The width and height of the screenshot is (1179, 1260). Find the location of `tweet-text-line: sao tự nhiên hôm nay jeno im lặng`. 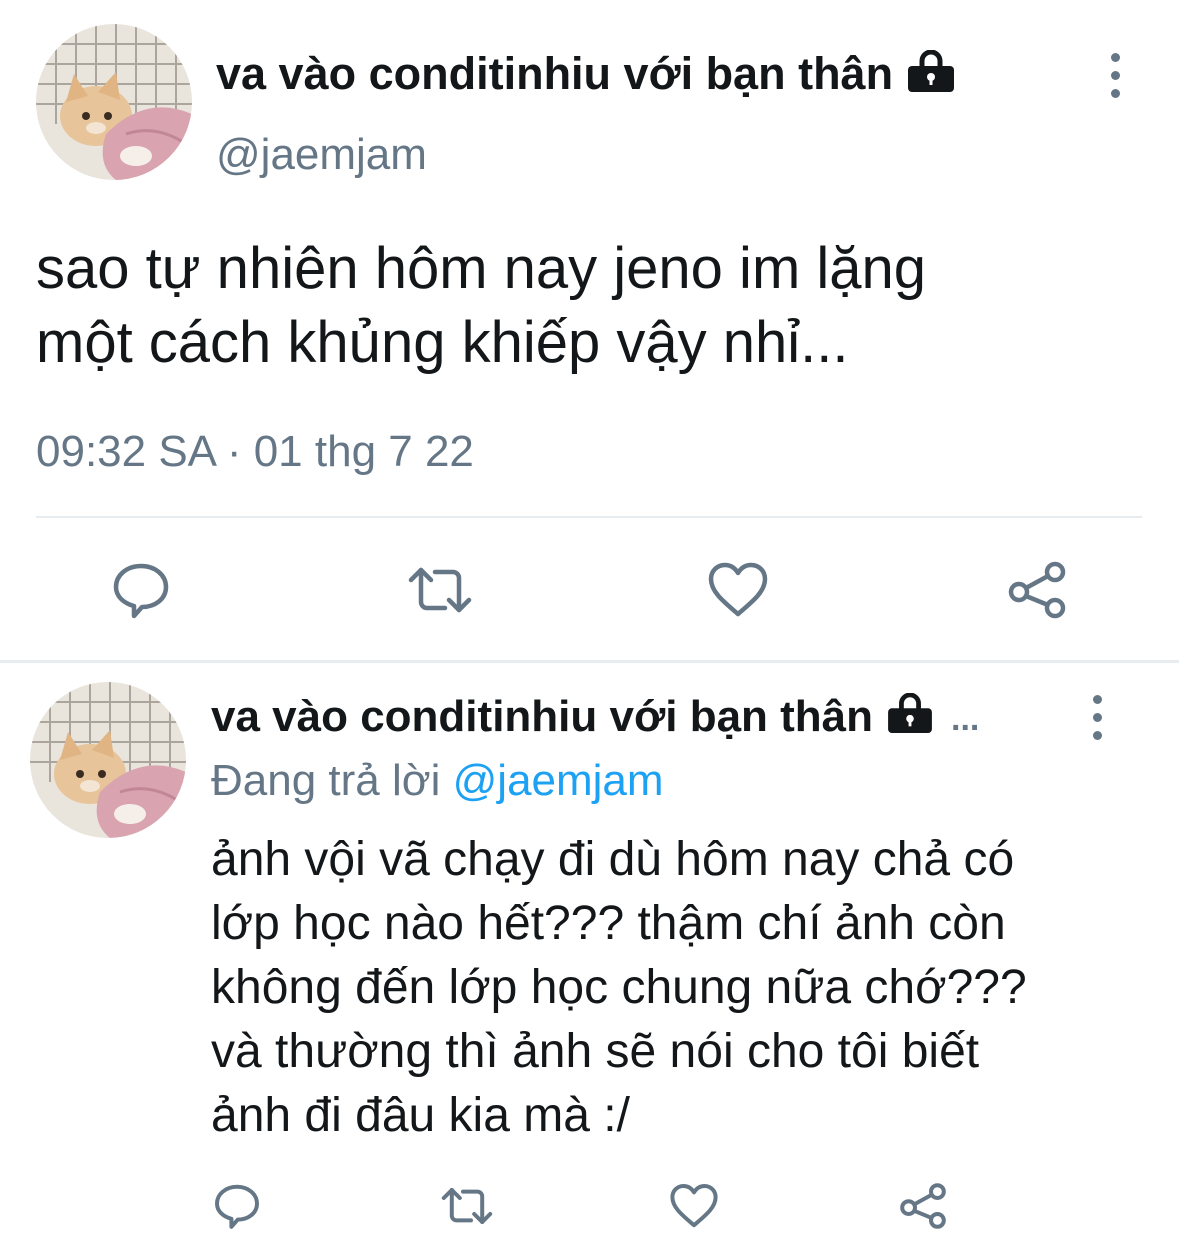

tweet-text-line: sao tự nhiên hôm nay jeno im lặng is located at coordinates (481, 268).